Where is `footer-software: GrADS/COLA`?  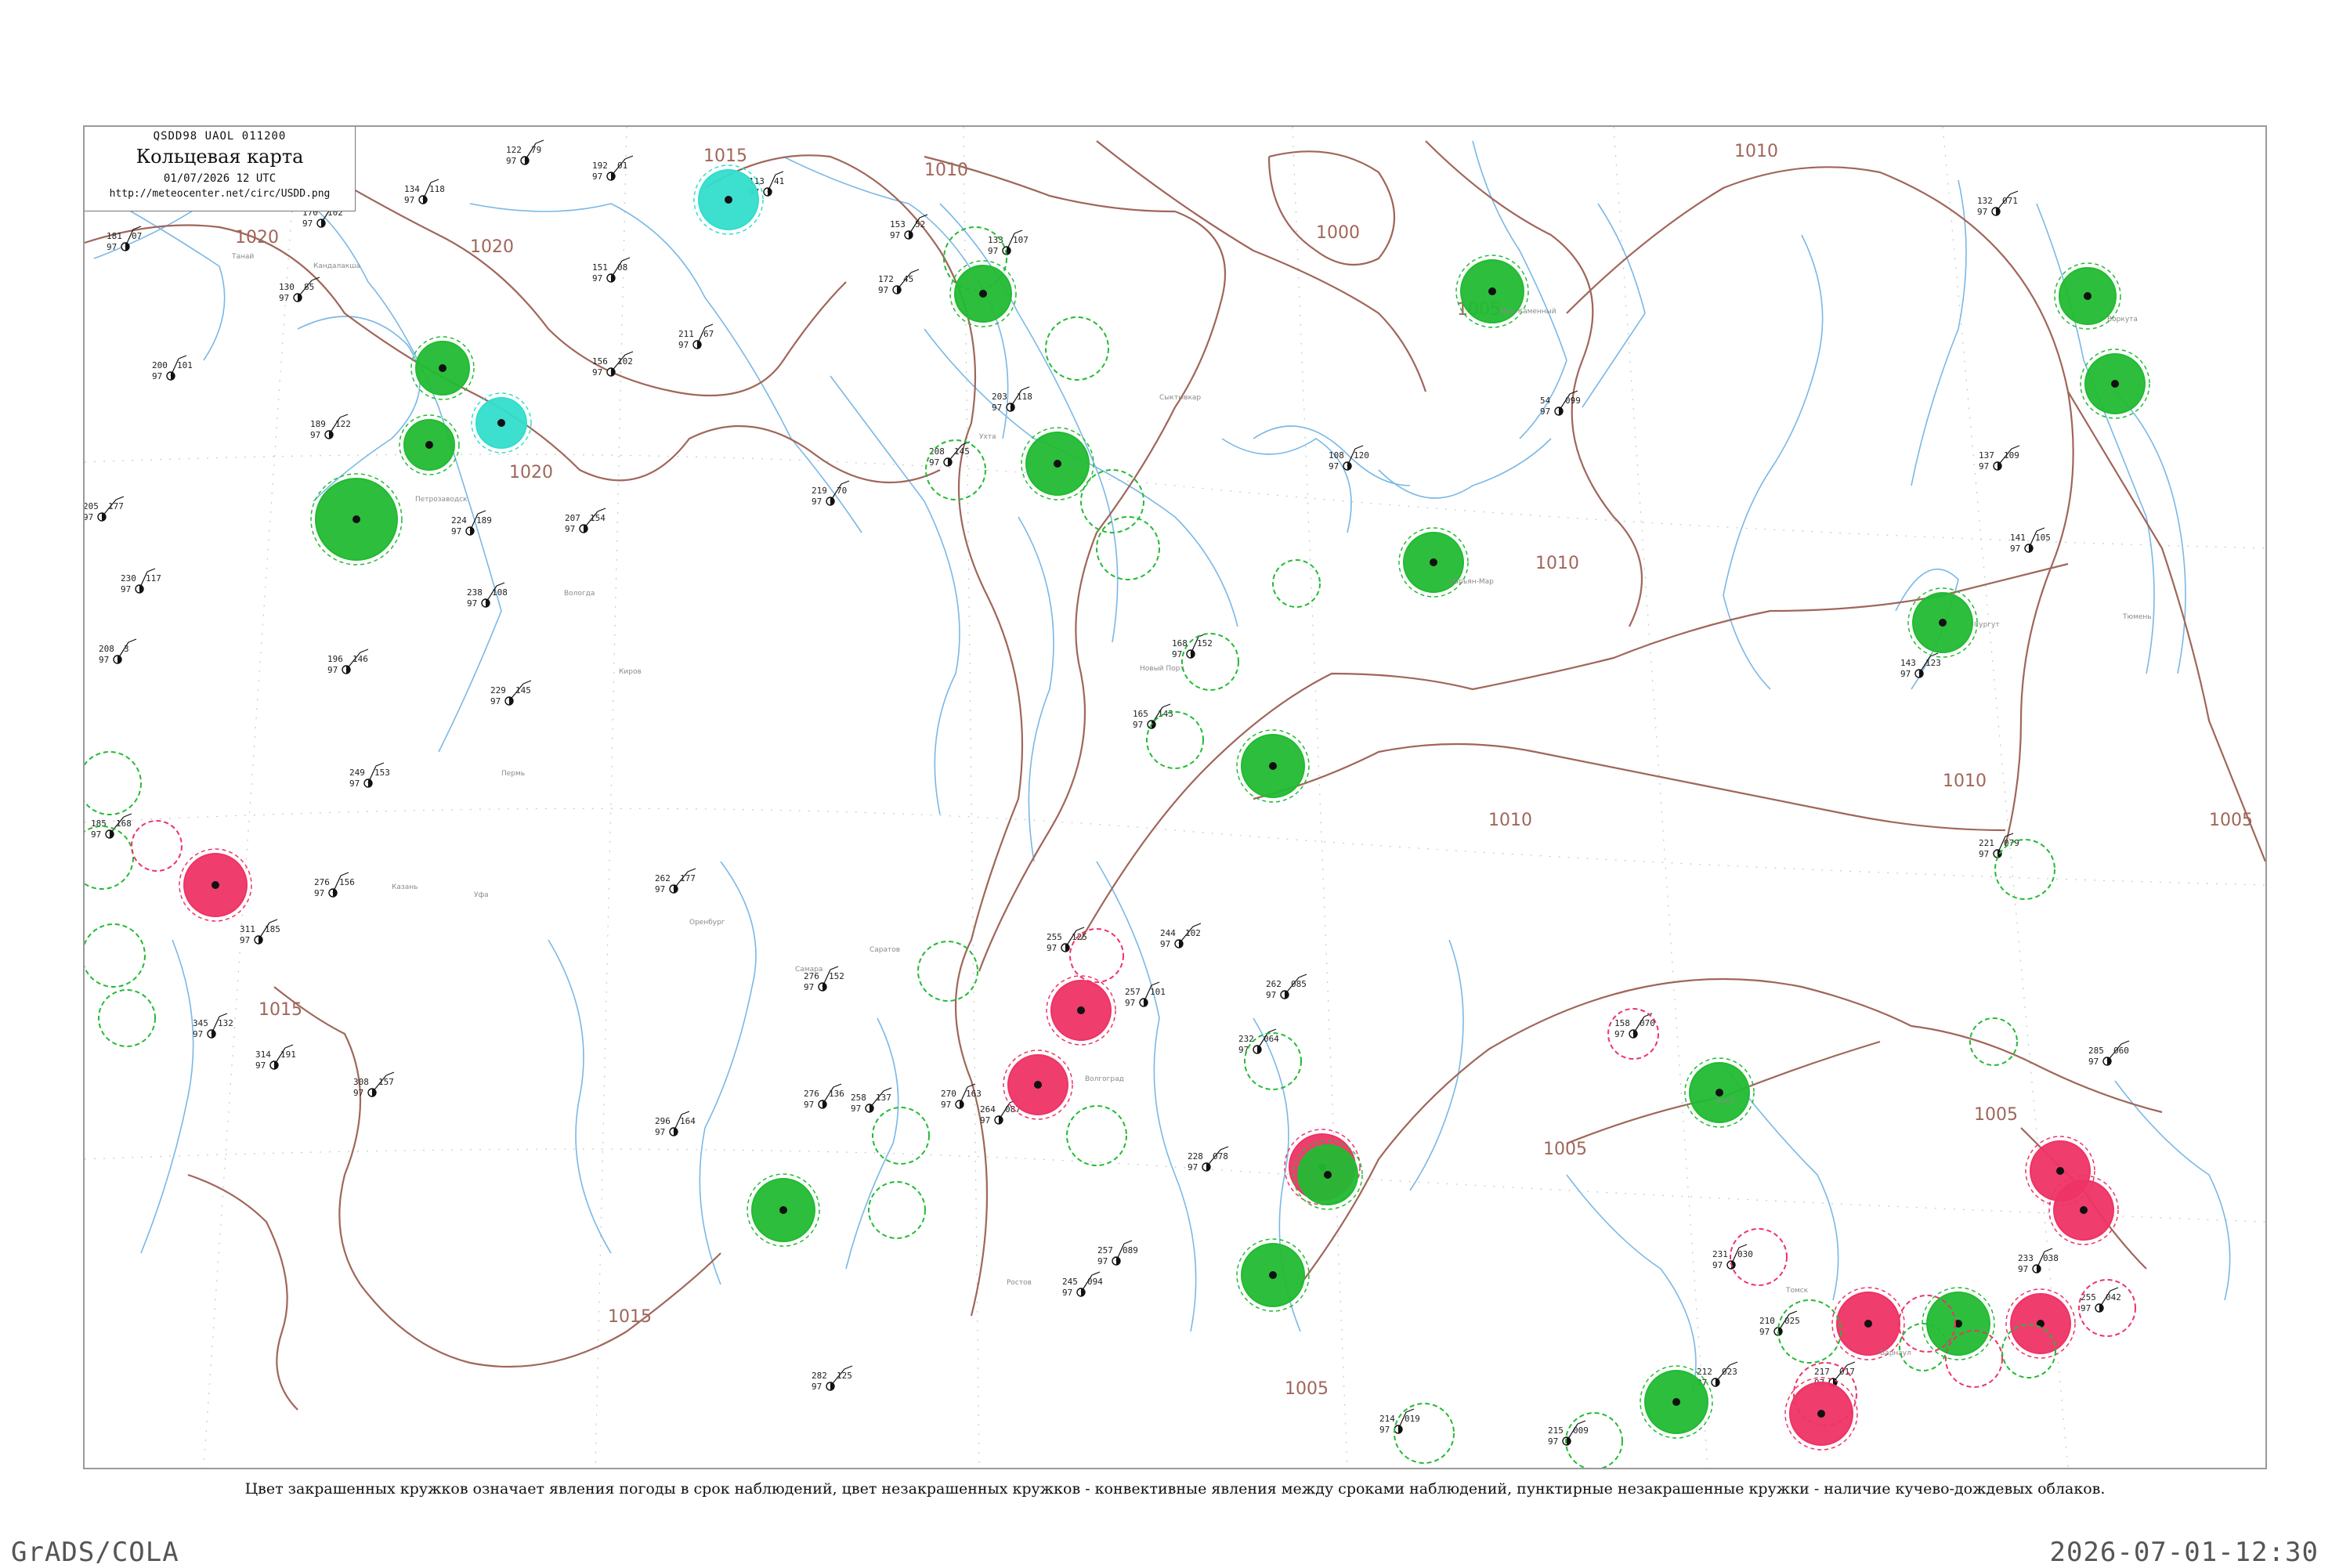
footer-software: GrADS/COLA is located at coordinates (95, 1552).